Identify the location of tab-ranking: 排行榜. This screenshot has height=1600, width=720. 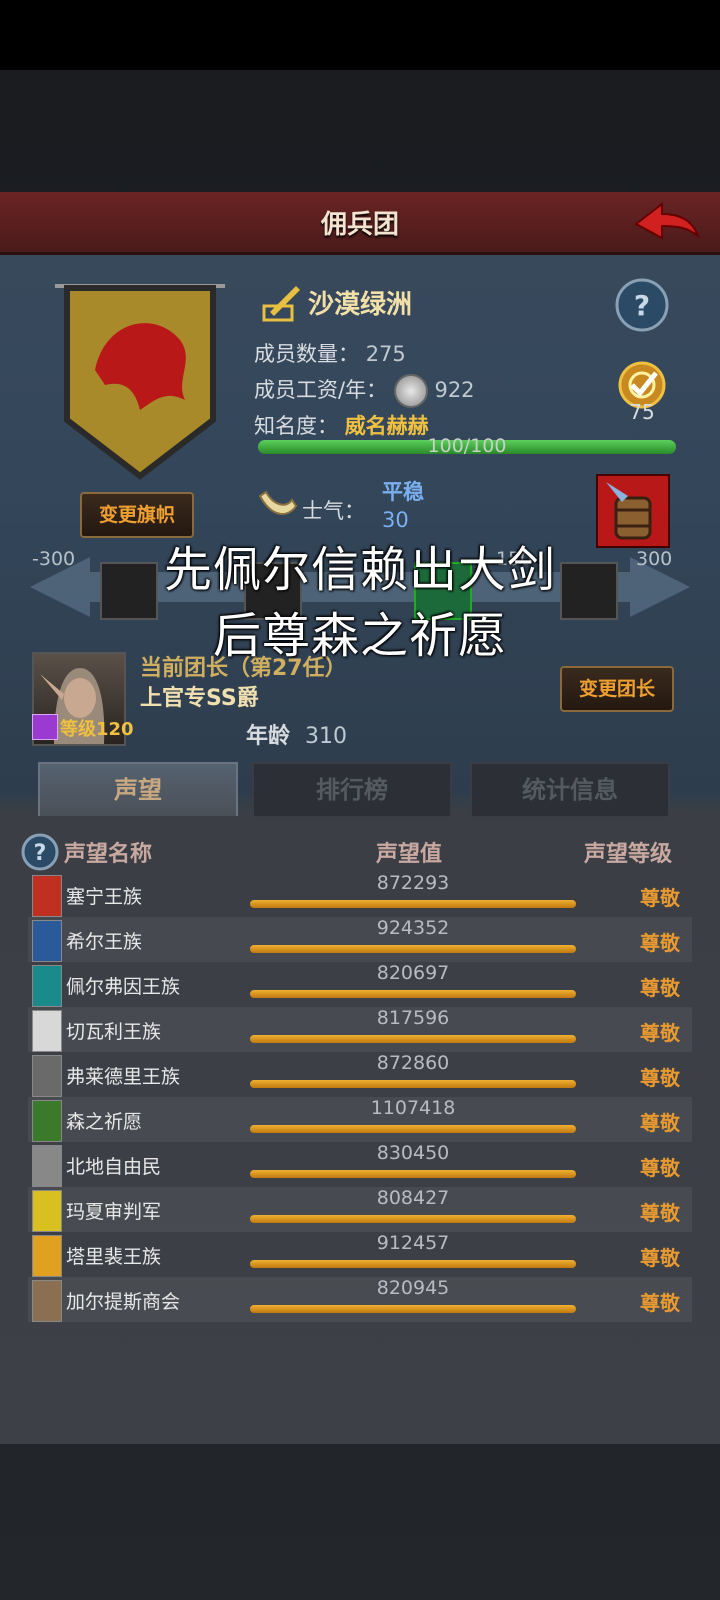
(352, 790).